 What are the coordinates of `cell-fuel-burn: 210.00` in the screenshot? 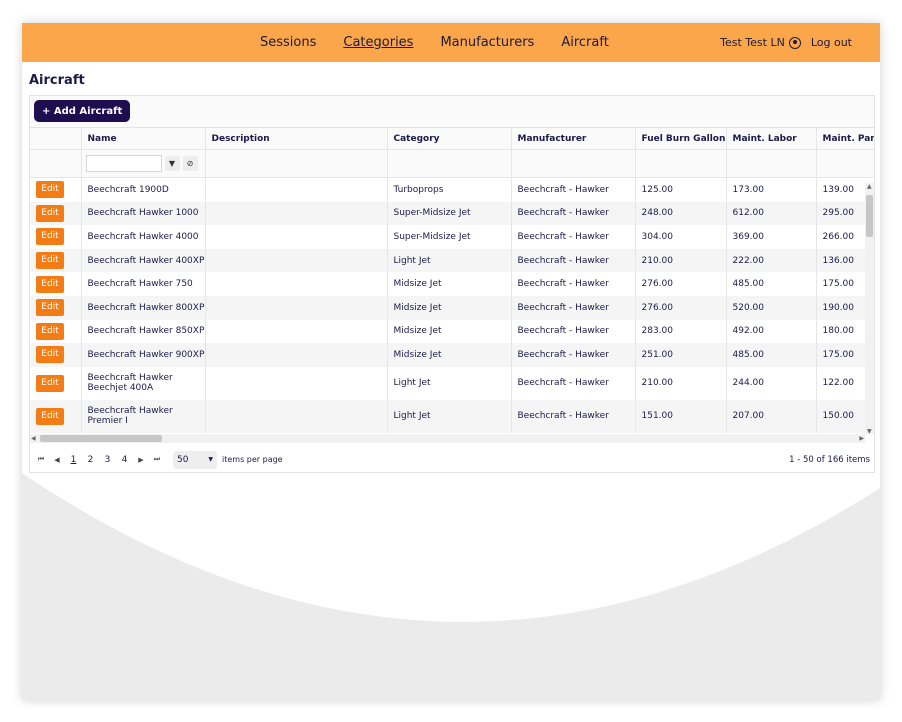 It's located at (681, 383).